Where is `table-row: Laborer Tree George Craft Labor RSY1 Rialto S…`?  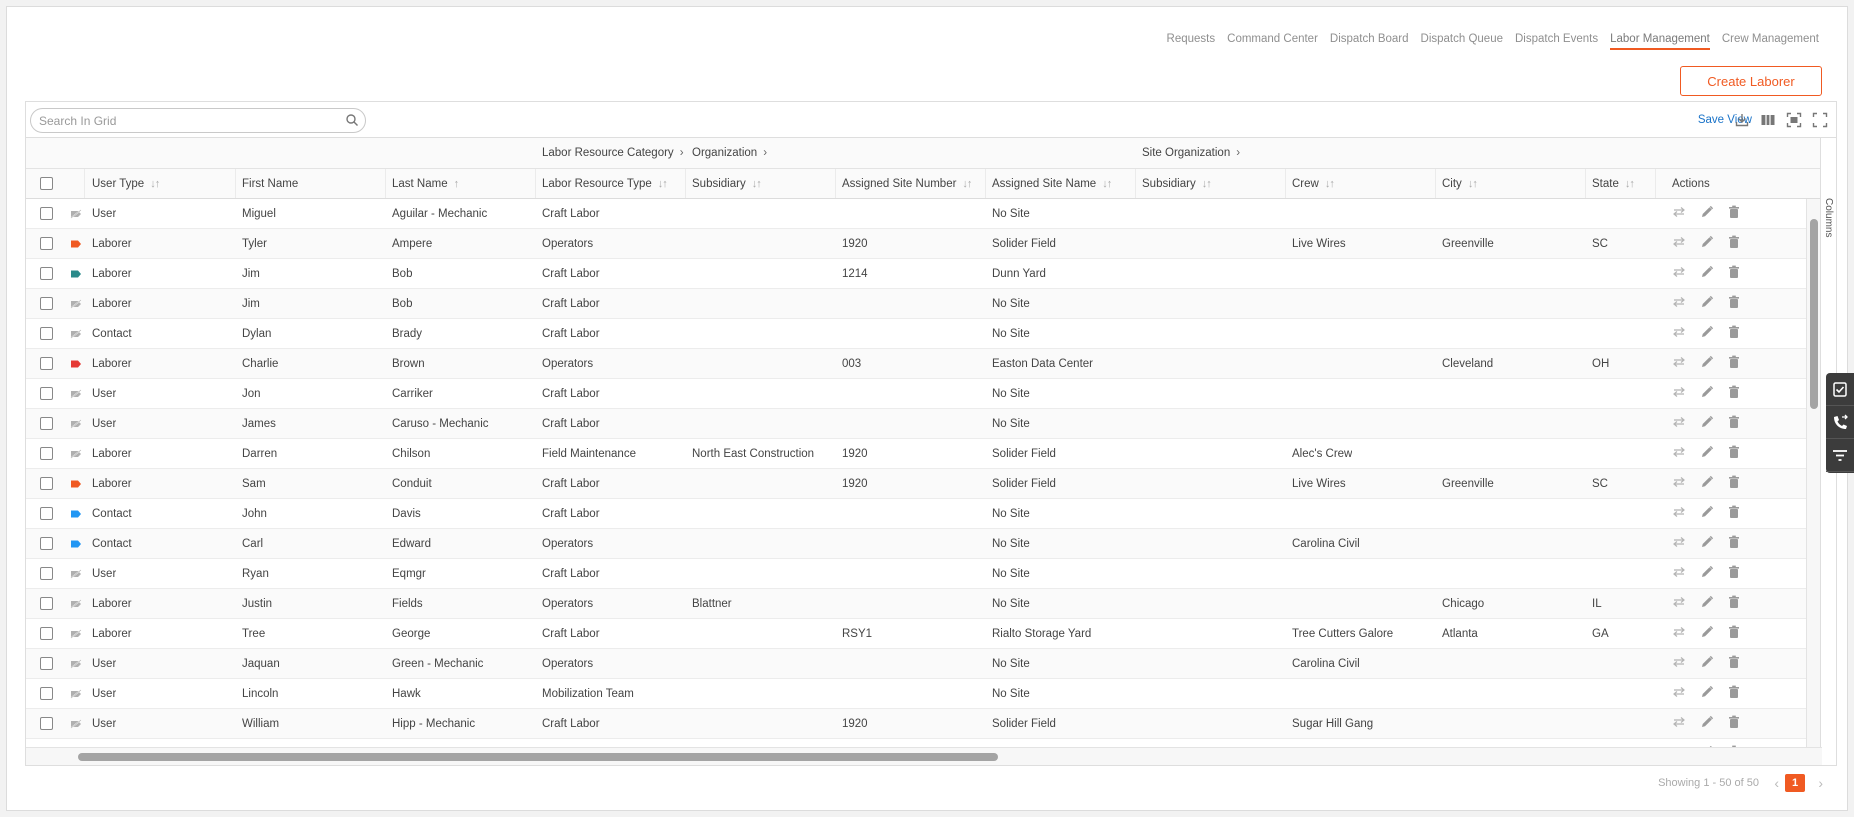 table-row: Laborer Tree George Craft Labor RSY1 Rialto S… is located at coordinates (924, 634).